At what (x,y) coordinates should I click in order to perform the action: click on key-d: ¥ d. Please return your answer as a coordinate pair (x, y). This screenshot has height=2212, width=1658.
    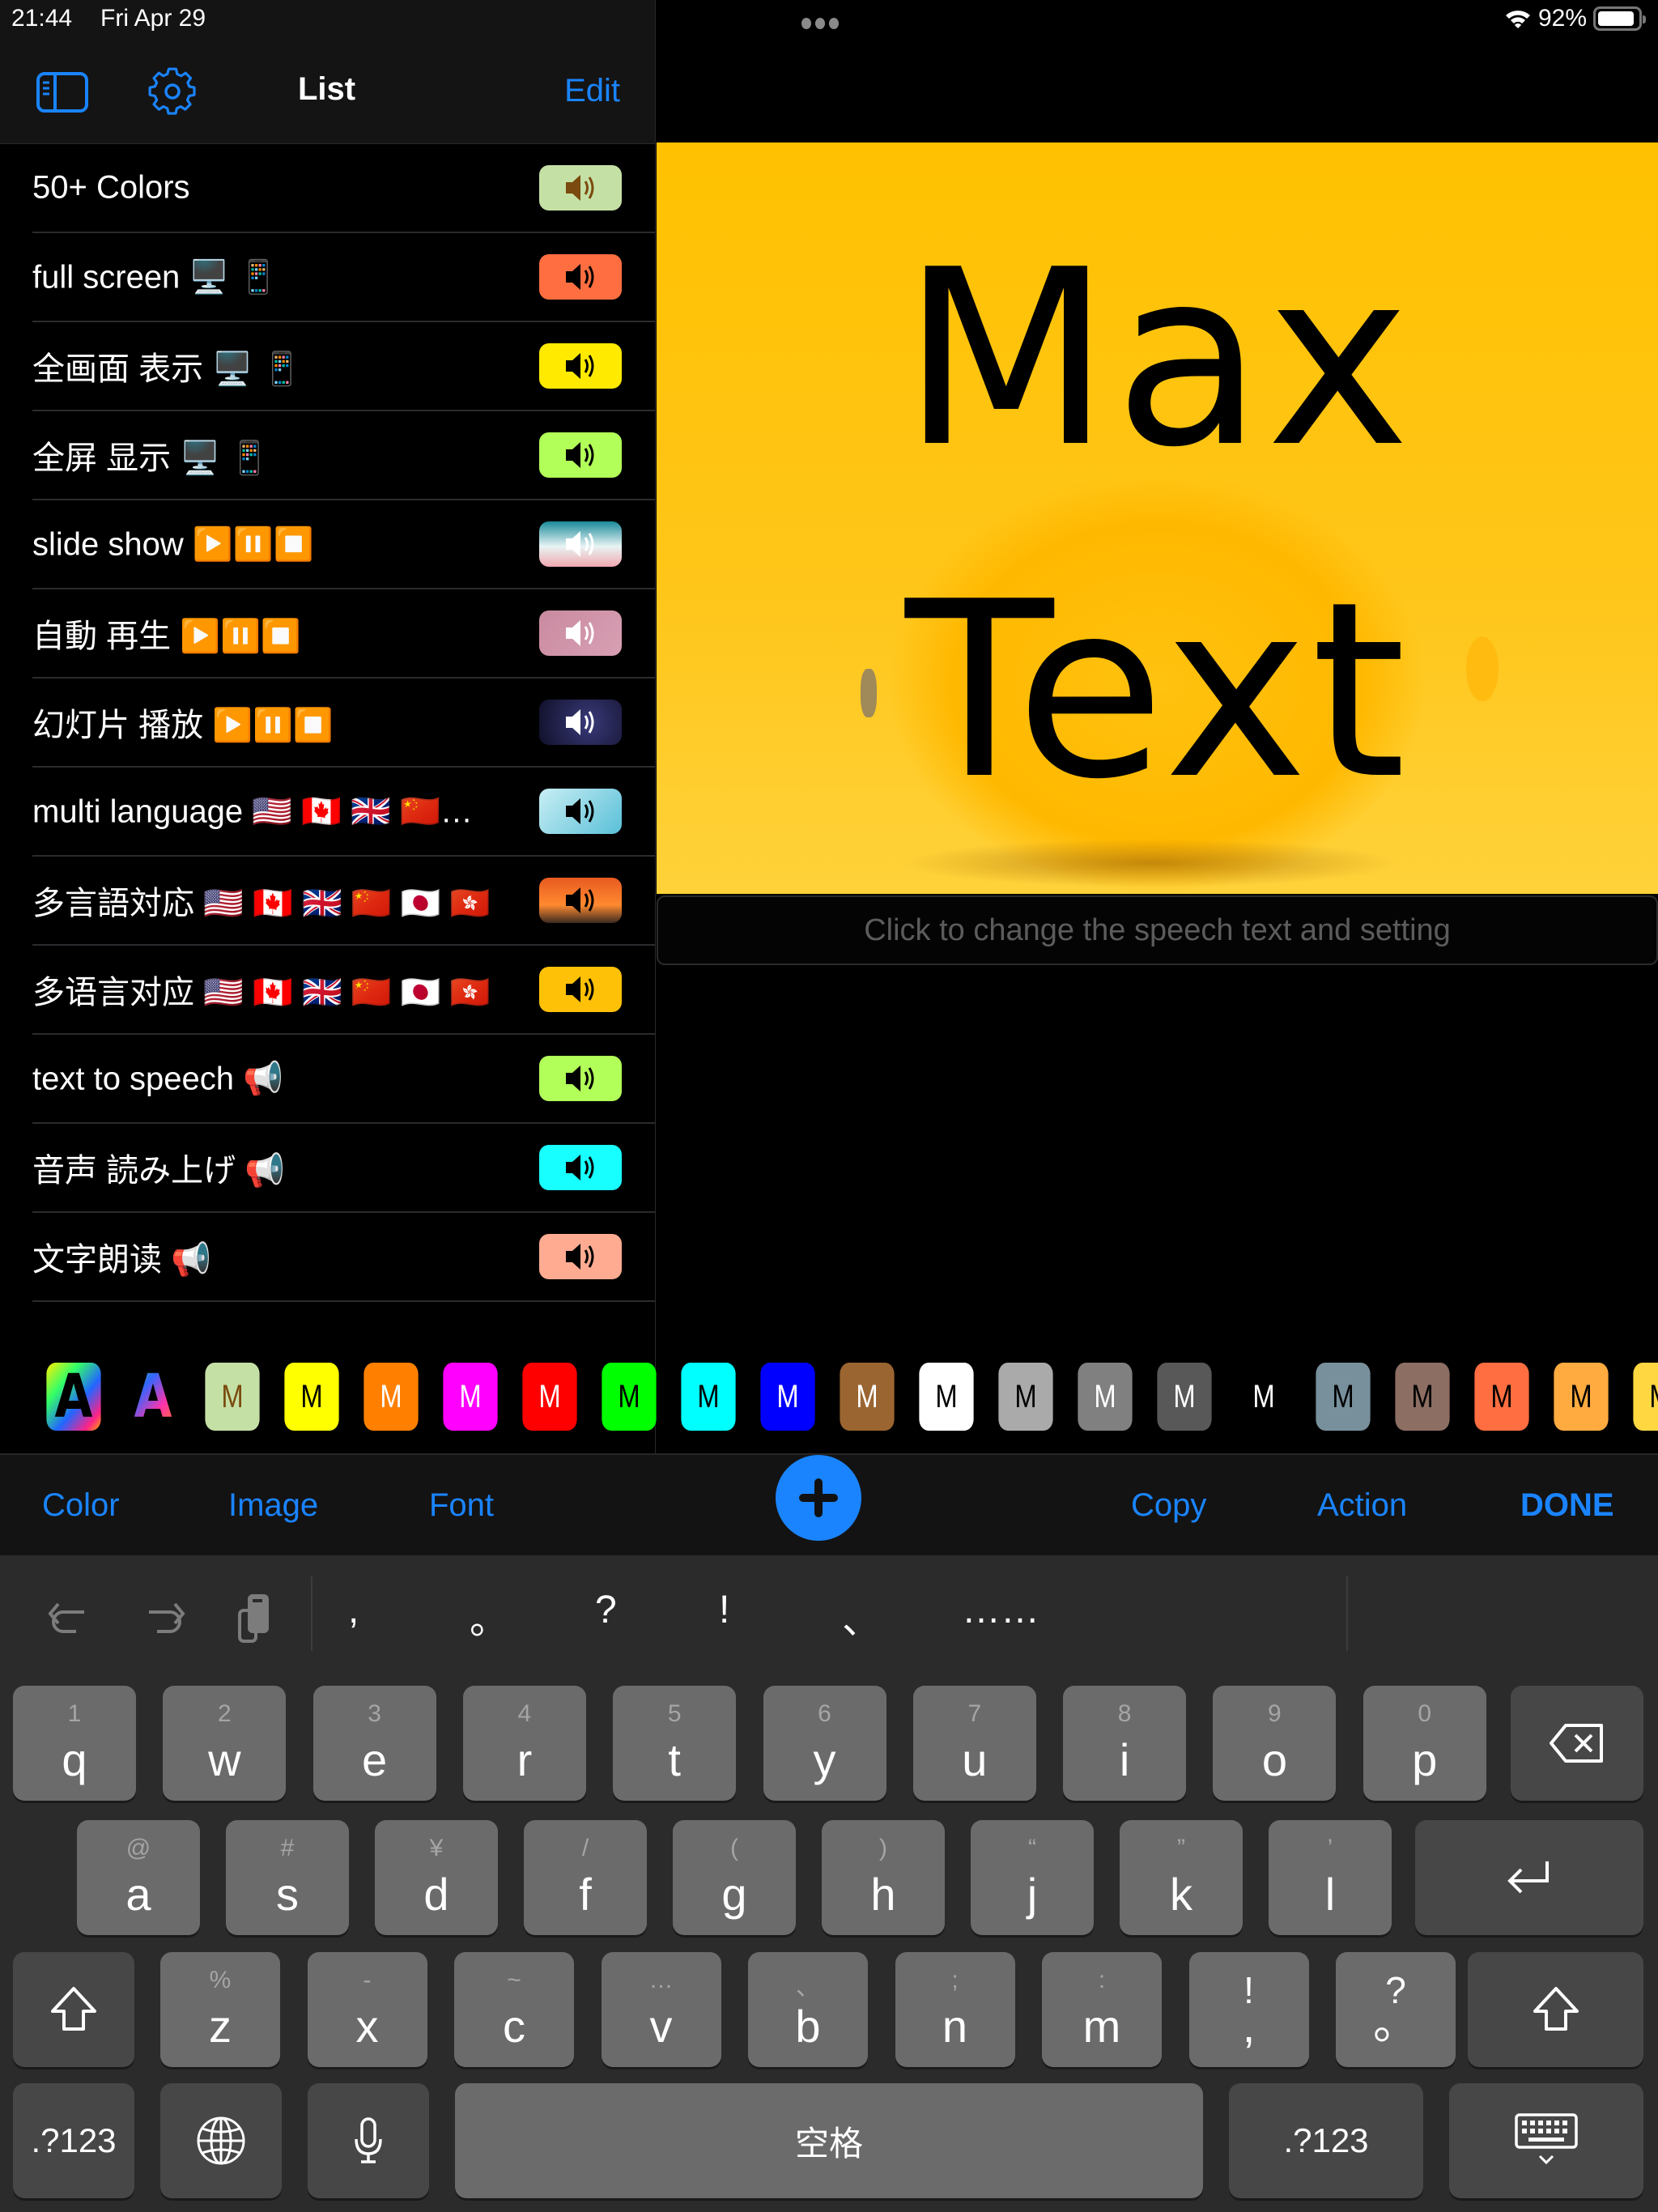
    Looking at the image, I should click on (436, 1878).